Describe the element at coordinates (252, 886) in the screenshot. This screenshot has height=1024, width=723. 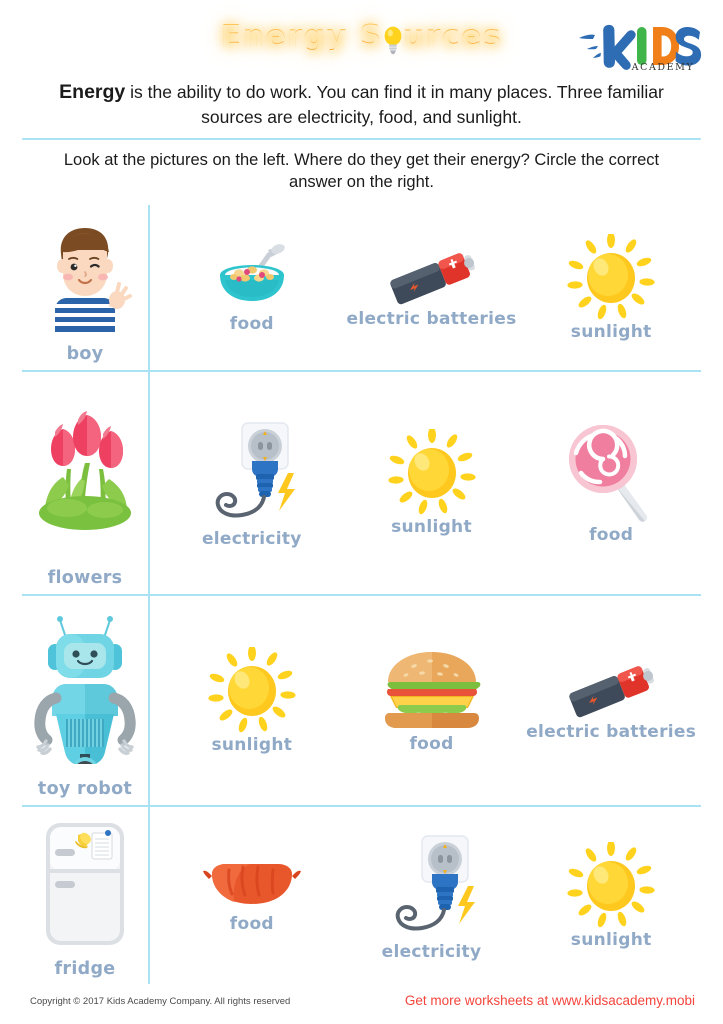
I see `sausage-icon` at that location.